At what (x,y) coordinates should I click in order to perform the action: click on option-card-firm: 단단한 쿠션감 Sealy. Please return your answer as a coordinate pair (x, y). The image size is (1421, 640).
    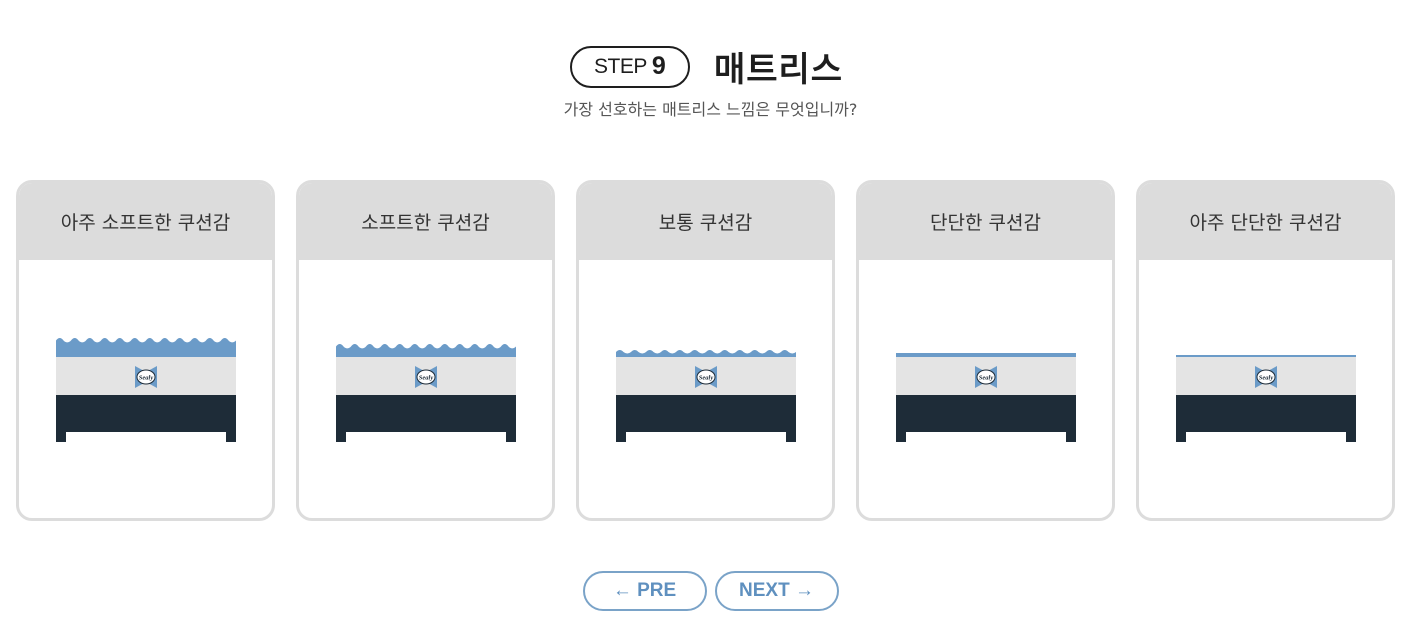
    Looking at the image, I should click on (985, 350).